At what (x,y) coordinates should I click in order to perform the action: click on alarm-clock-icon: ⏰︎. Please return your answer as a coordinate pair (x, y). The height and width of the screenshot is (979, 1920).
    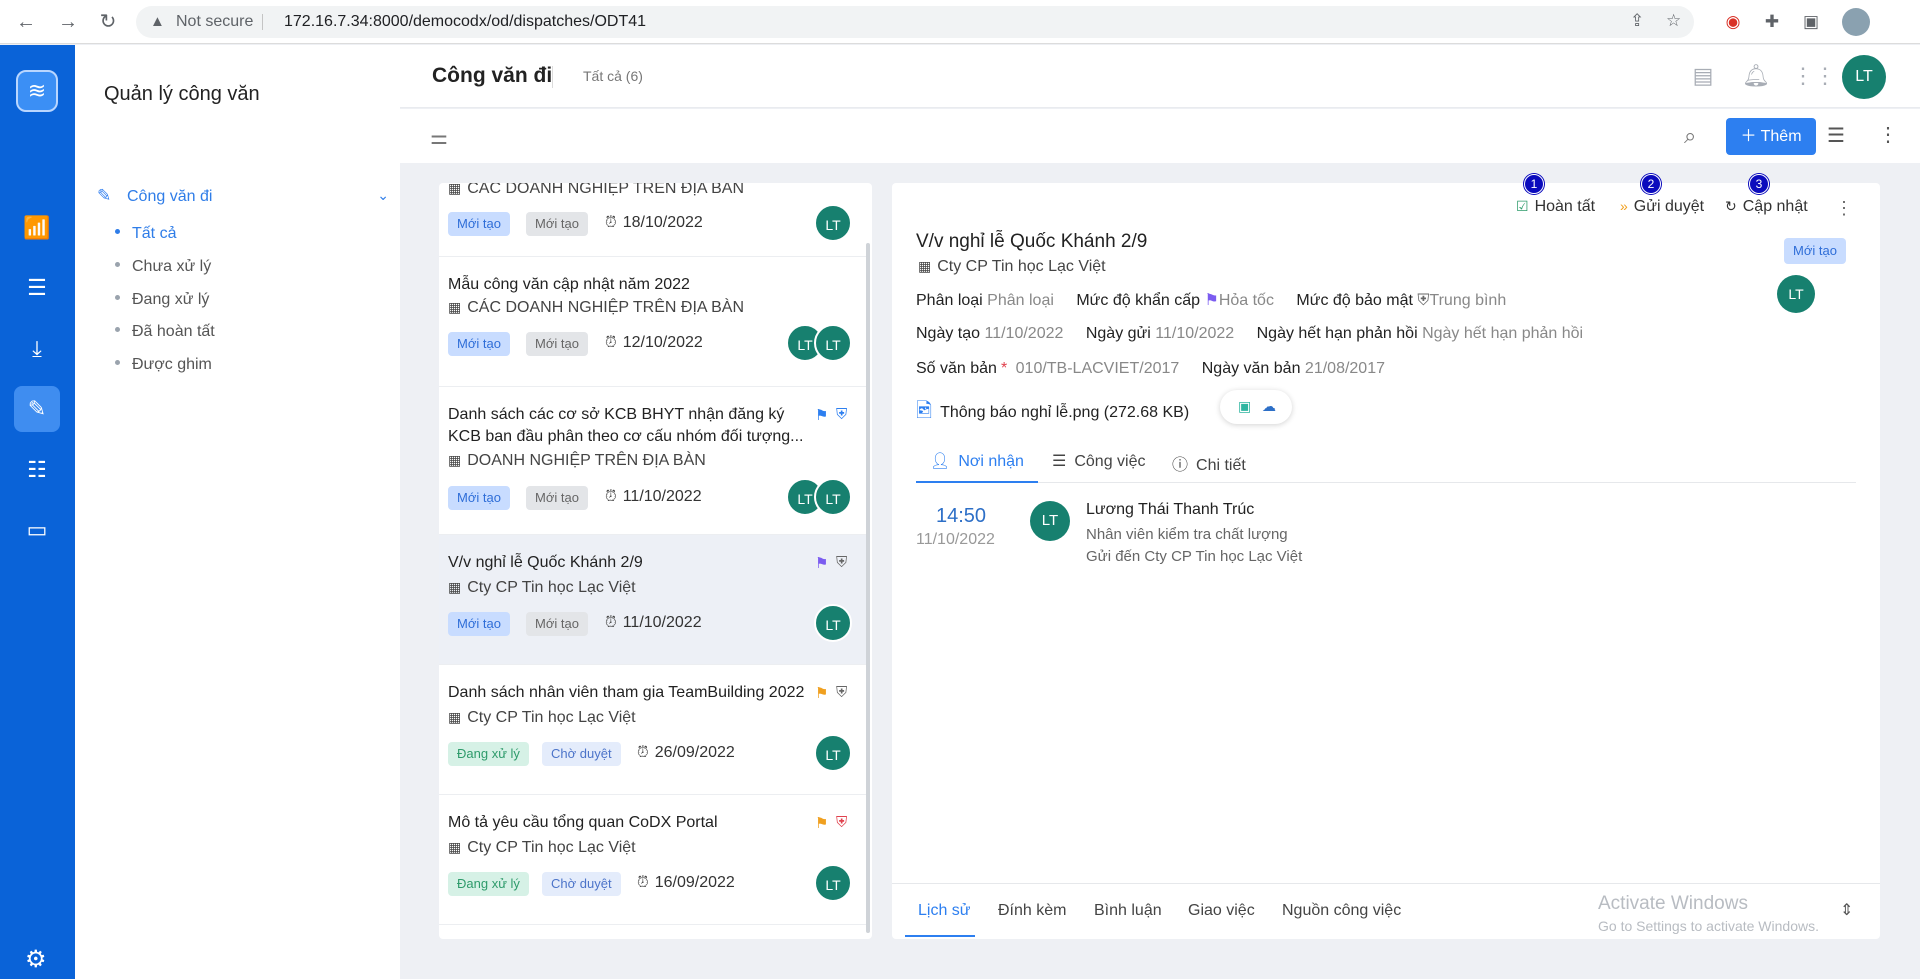
    Looking at the image, I should click on (611, 622).